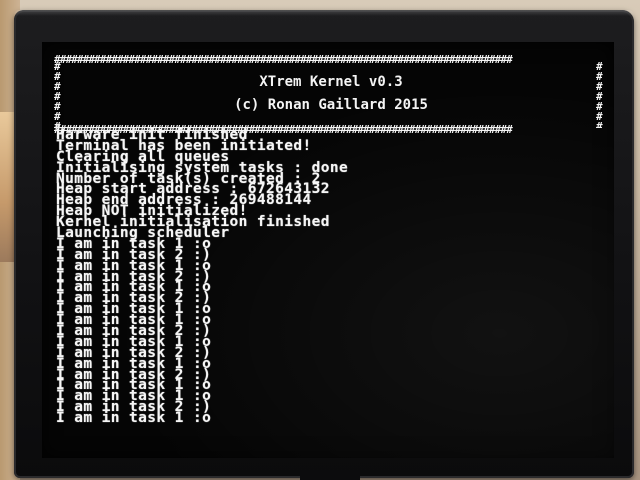 The height and width of the screenshot is (480, 640). What do you see at coordinates (134, 418) in the screenshot?
I see `log-line: I am in task 1 :o` at bounding box center [134, 418].